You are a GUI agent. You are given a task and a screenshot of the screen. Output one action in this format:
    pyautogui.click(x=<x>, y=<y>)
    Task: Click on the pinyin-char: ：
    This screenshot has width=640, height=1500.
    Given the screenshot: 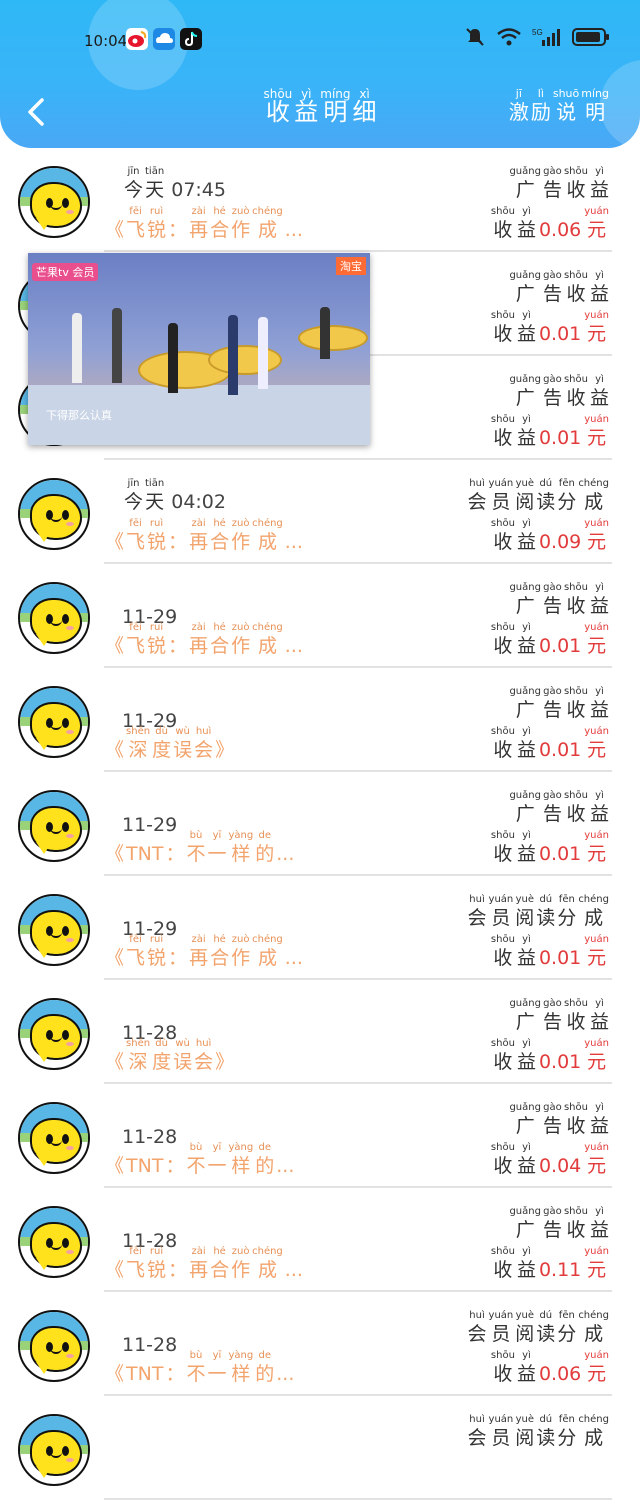 What is the action you would take?
    pyautogui.click(x=174, y=848)
    